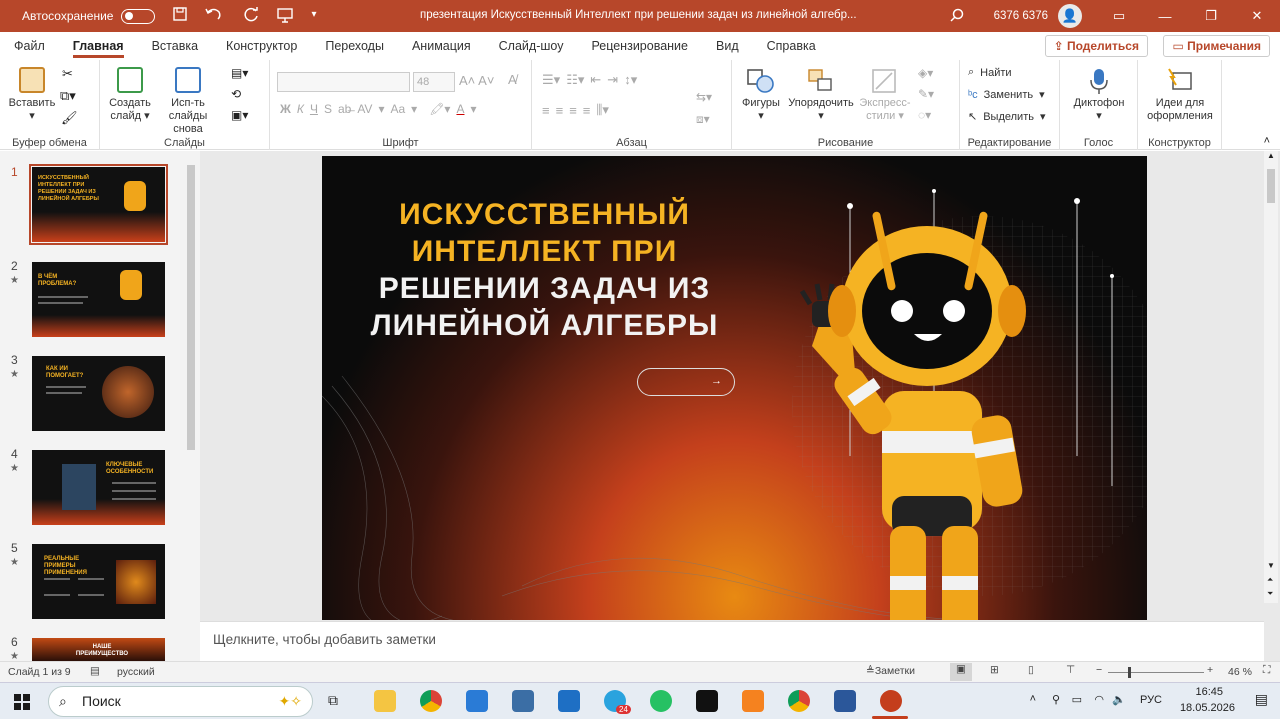 The height and width of the screenshot is (720, 1280). I want to click on comments-button: ▭ Примечания, so click(1216, 46).